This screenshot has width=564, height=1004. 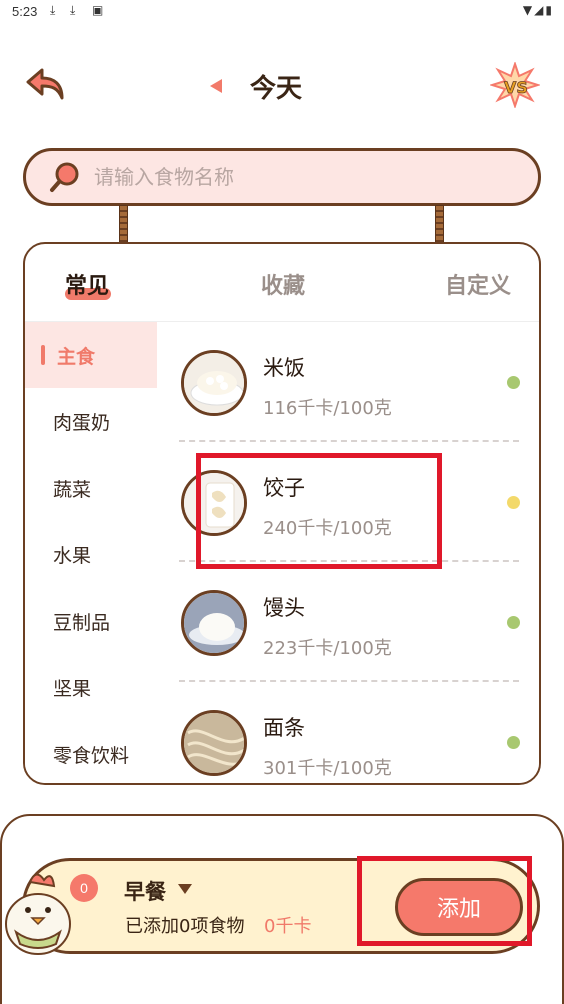 I want to click on food-calories: 116千卡/100克, so click(x=327, y=408).